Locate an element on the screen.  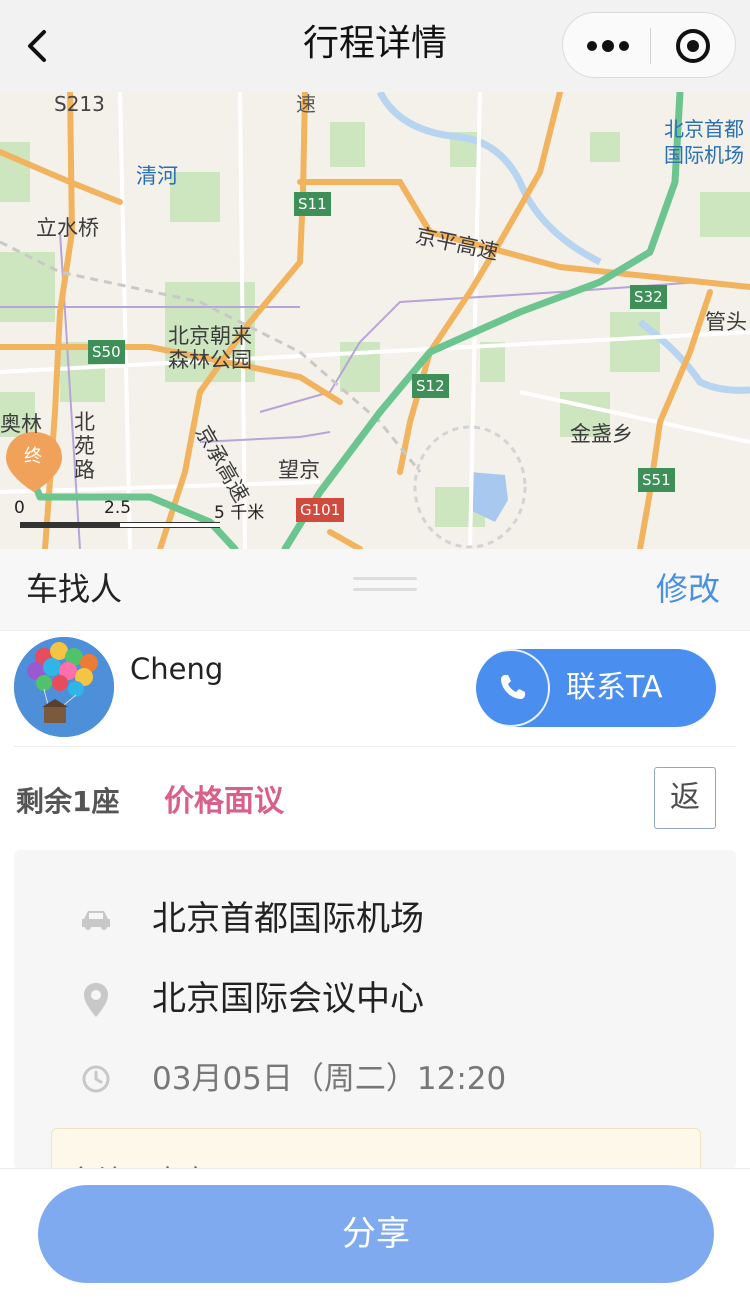
road-label-s32: S32 is located at coordinates (648, 297).